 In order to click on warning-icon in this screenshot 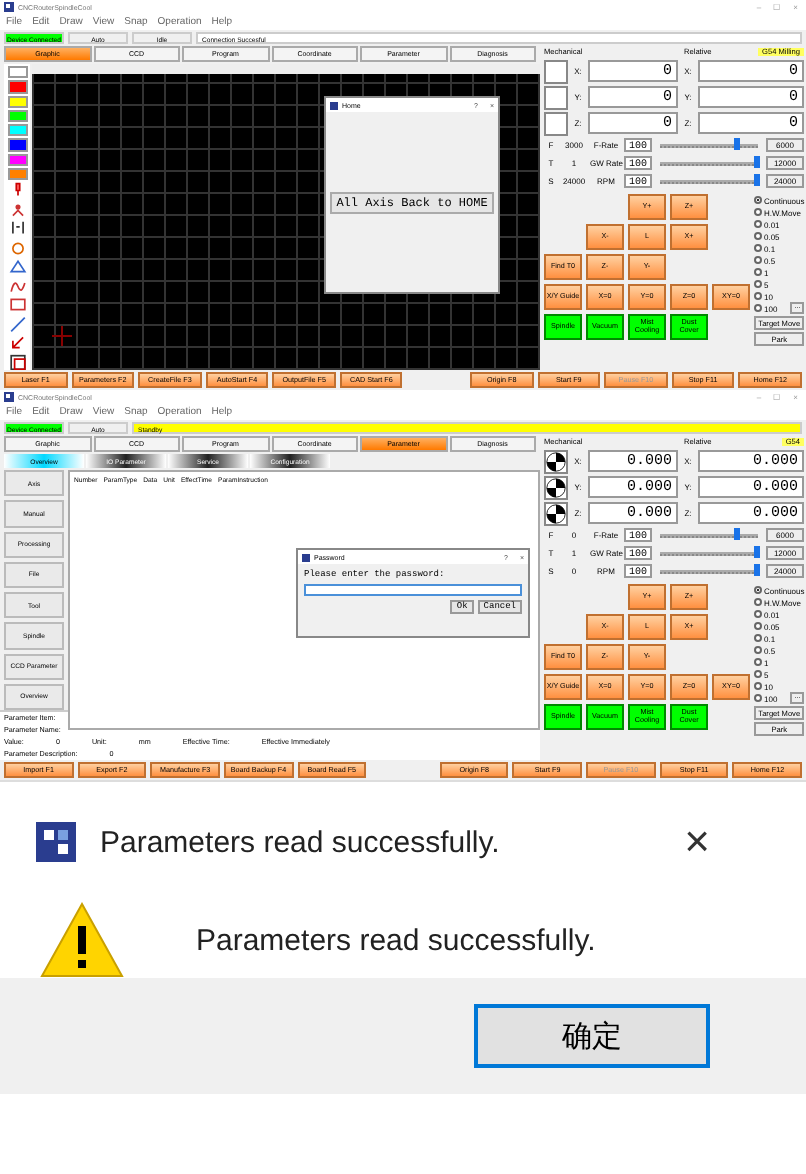, I will do `click(82, 940)`.